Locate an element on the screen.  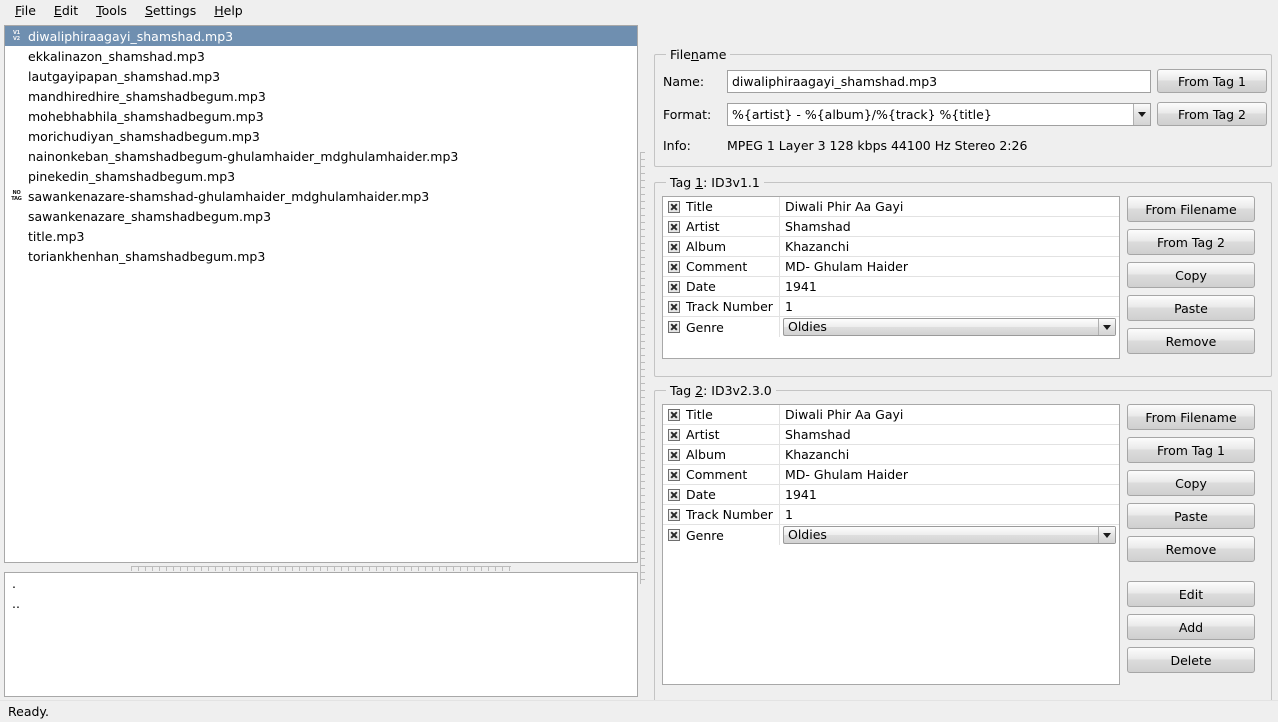
tag2-checkbox-date is located at coordinates (674, 494).